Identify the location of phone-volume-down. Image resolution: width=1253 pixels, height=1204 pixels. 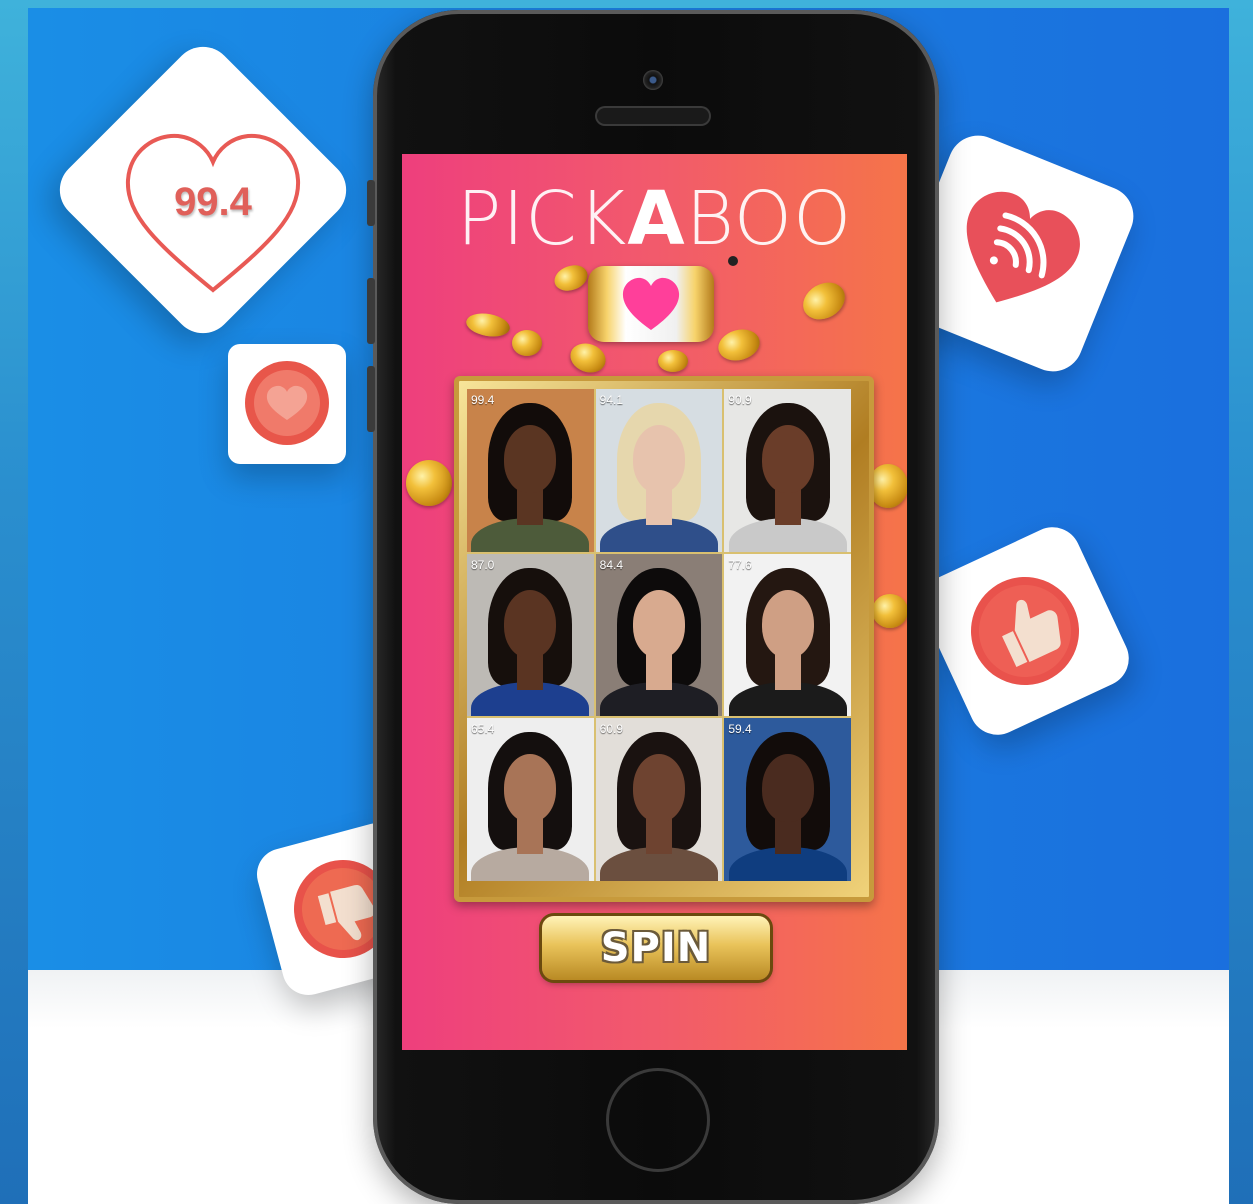
(371, 399).